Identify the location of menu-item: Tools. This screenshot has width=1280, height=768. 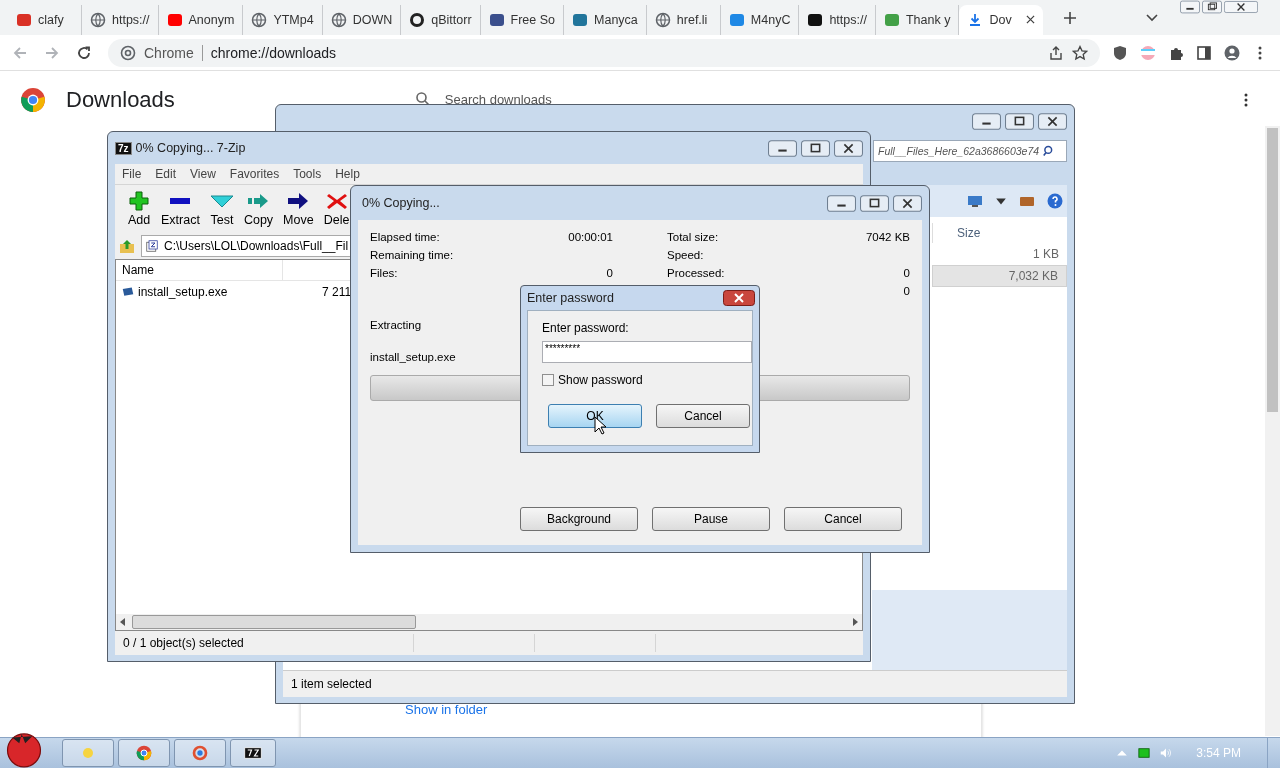
(307, 174).